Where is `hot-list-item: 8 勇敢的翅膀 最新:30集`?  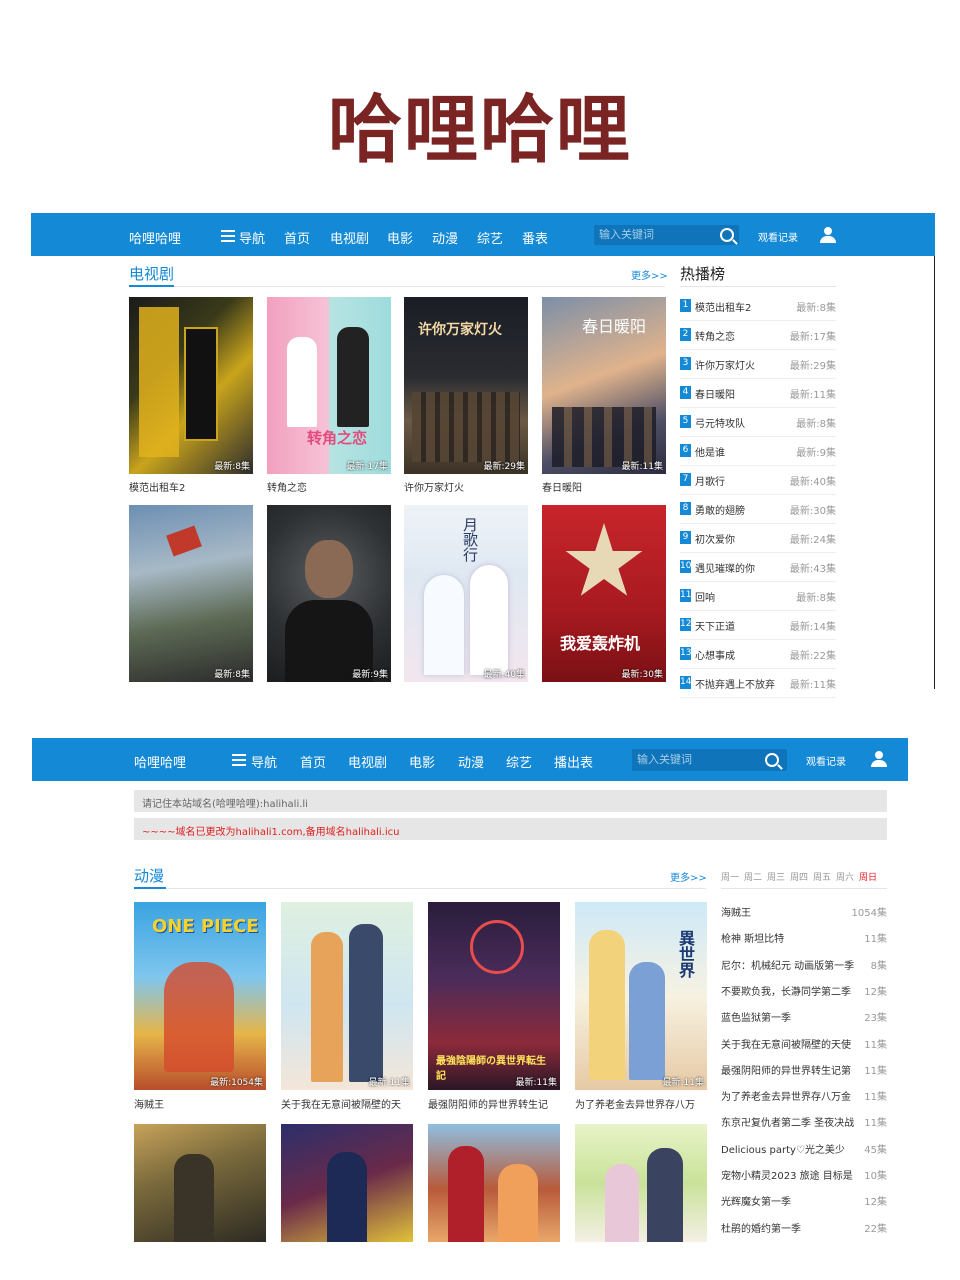 hot-list-item: 8 勇敢的翅膀 最新:30集 is located at coordinates (758, 510).